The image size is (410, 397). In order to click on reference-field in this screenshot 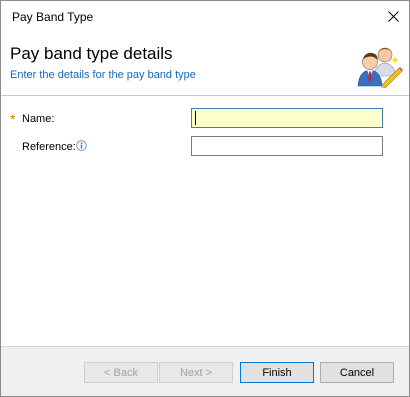, I will do `click(287, 146)`.